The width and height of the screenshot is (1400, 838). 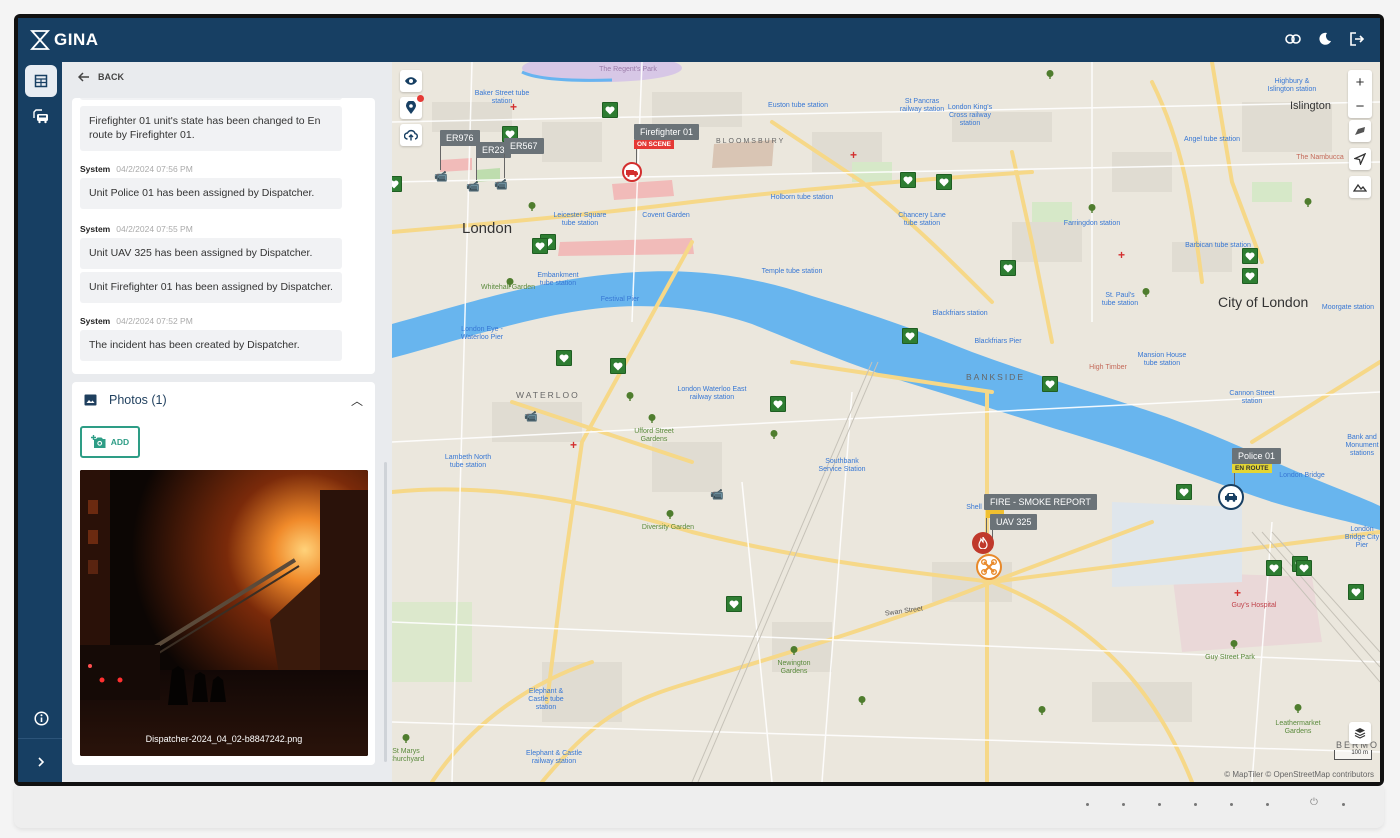 What do you see at coordinates (632, 172) in the screenshot?
I see `firefighter-unit-marker` at bounding box center [632, 172].